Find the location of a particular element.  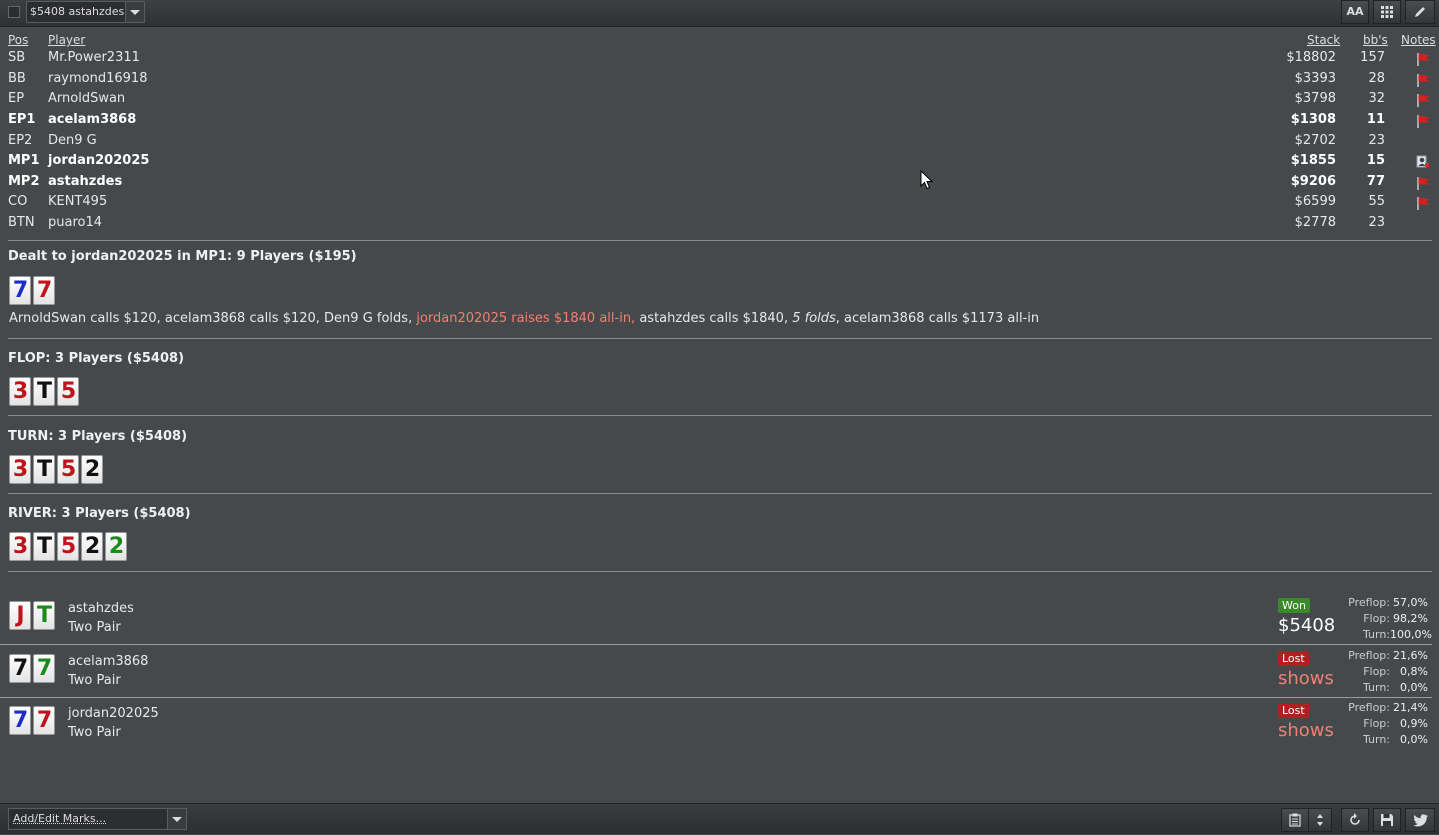

player-row: CO KENT495 $6599 55 is located at coordinates (719, 204).